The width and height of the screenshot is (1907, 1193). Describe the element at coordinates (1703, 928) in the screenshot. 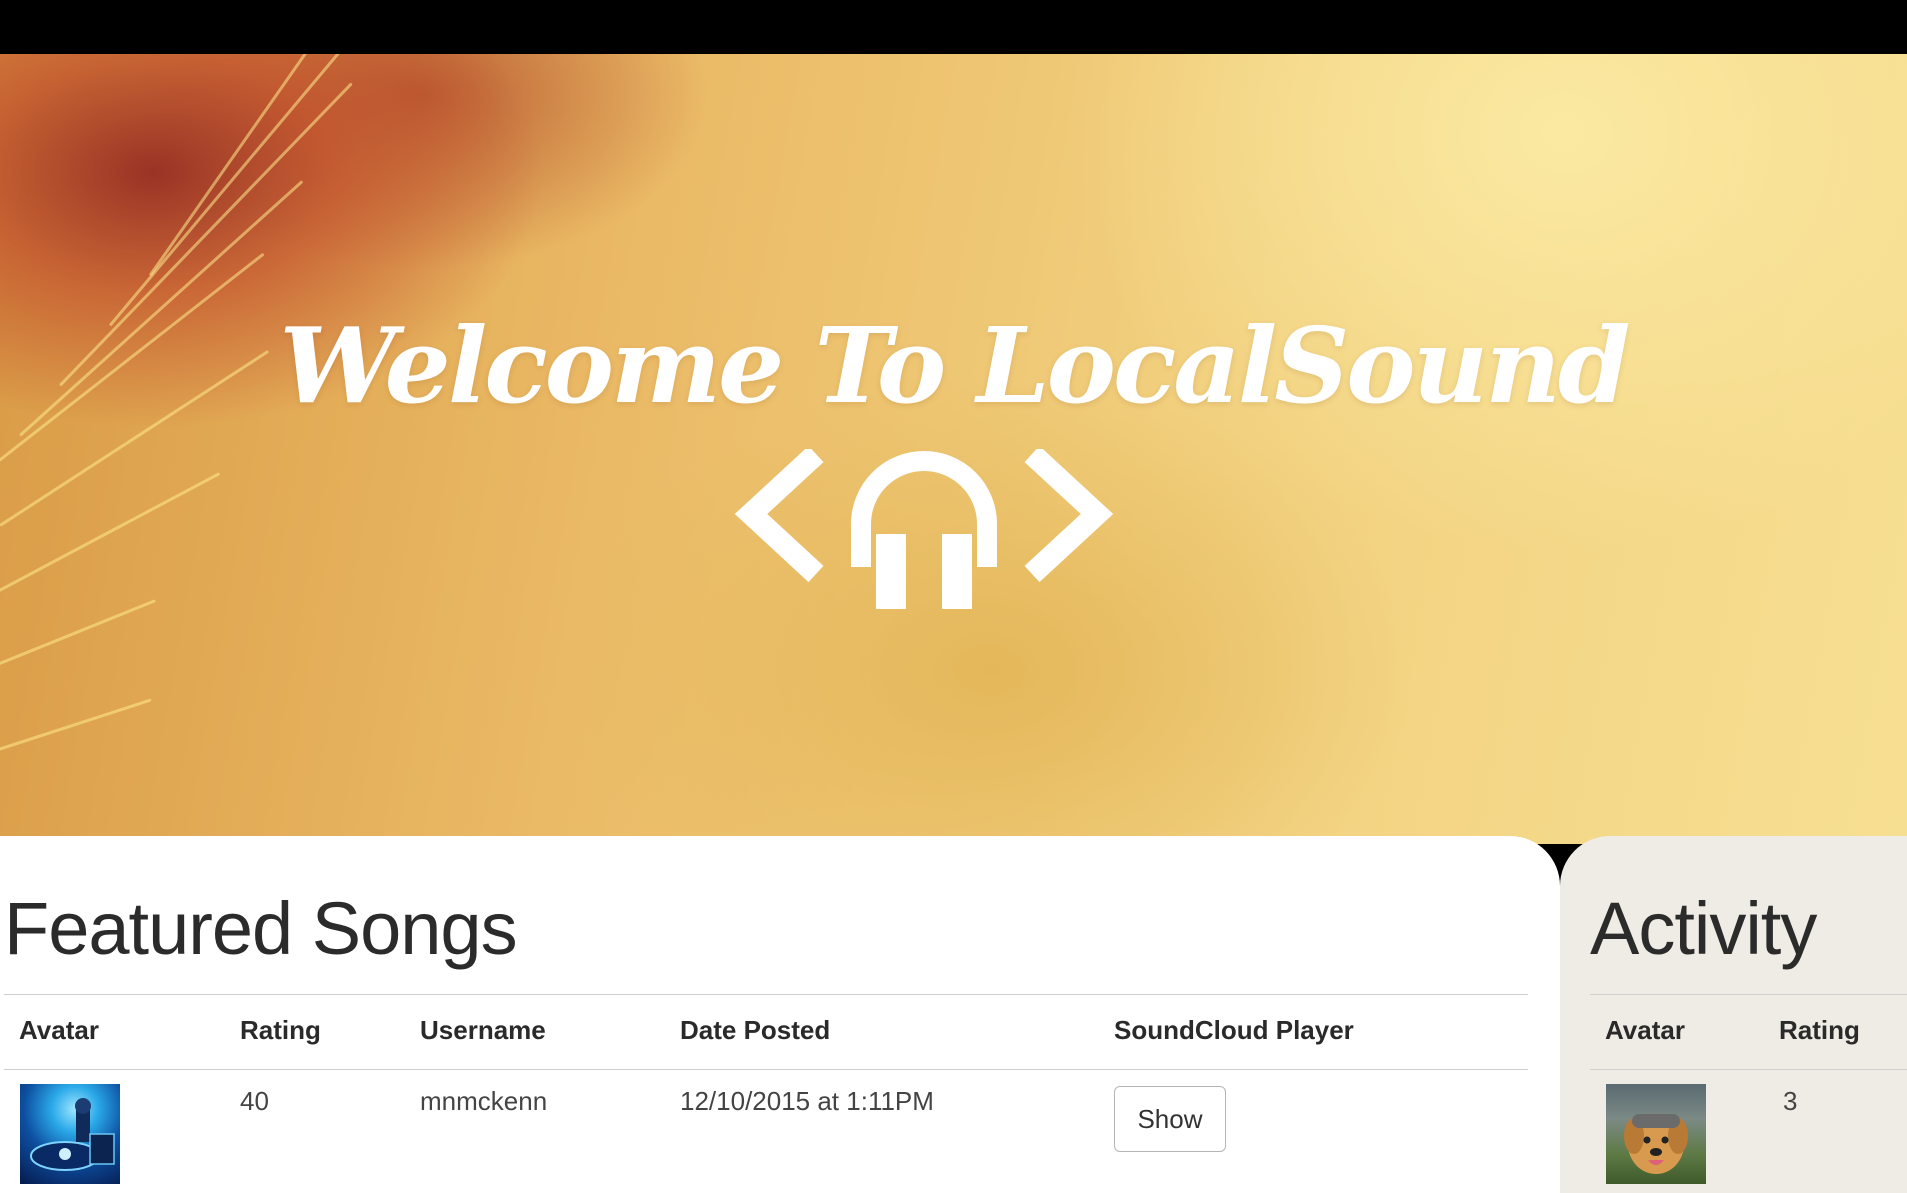

I see `activity-title: Activity` at that location.